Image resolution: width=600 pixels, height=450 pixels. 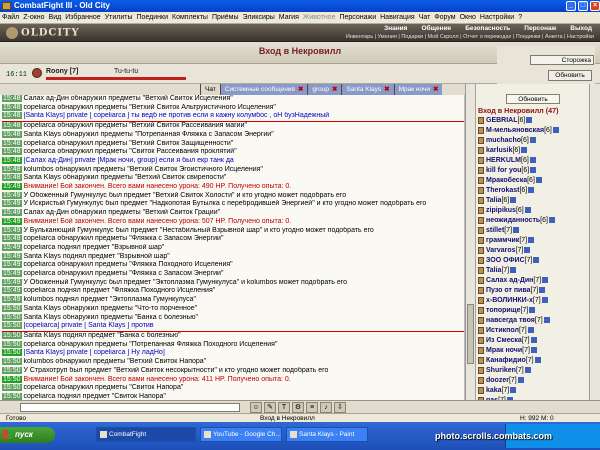 What do you see at coordinates (502, 120) in the screenshot?
I see `player-list-name: GEBRIAL` at bounding box center [502, 120].